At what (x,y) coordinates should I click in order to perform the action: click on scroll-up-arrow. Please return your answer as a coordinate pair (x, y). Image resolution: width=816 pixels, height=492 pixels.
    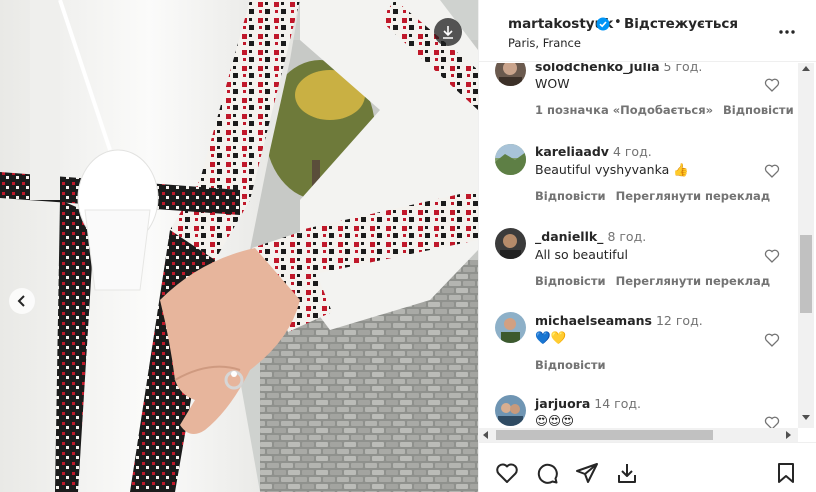
    Looking at the image, I should click on (806, 68).